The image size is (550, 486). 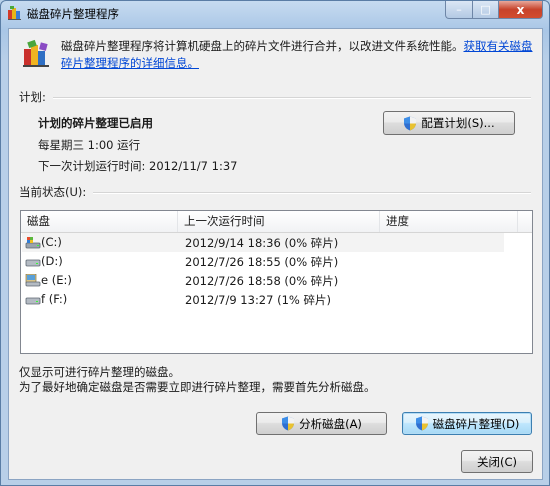 What do you see at coordinates (95, 123) in the screenshot?
I see `schedule-status: 计划的碎片整理已启用` at bounding box center [95, 123].